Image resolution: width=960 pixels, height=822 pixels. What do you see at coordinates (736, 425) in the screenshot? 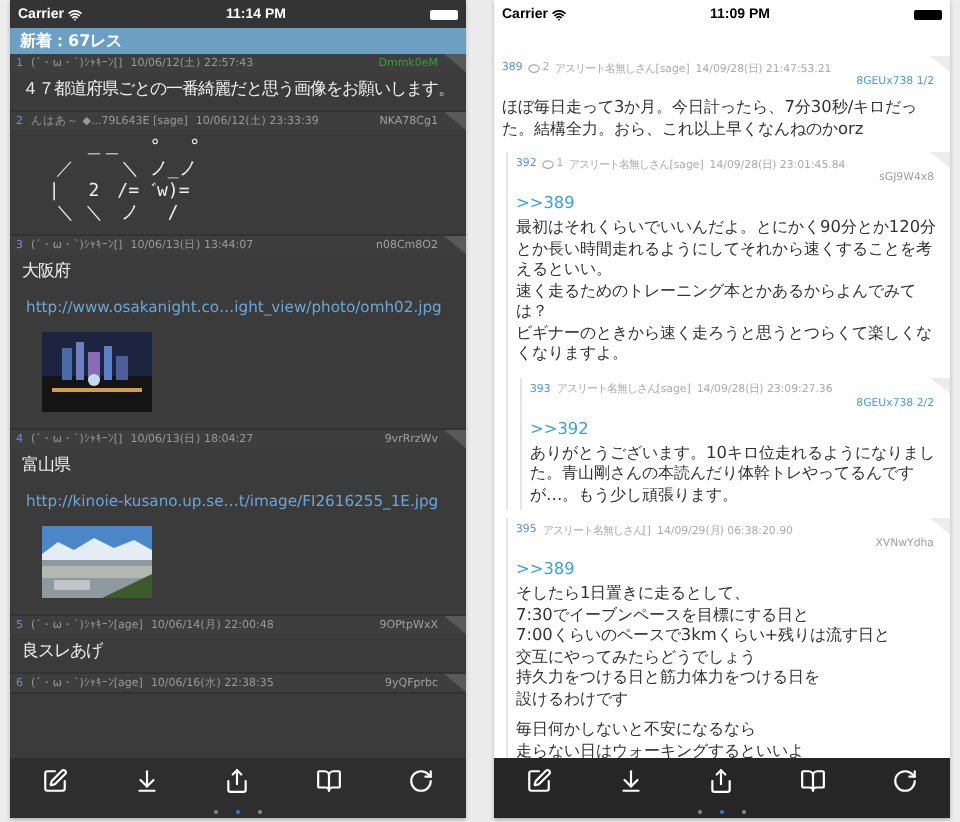
I see `reply-anchor-link: >>392` at bounding box center [736, 425].